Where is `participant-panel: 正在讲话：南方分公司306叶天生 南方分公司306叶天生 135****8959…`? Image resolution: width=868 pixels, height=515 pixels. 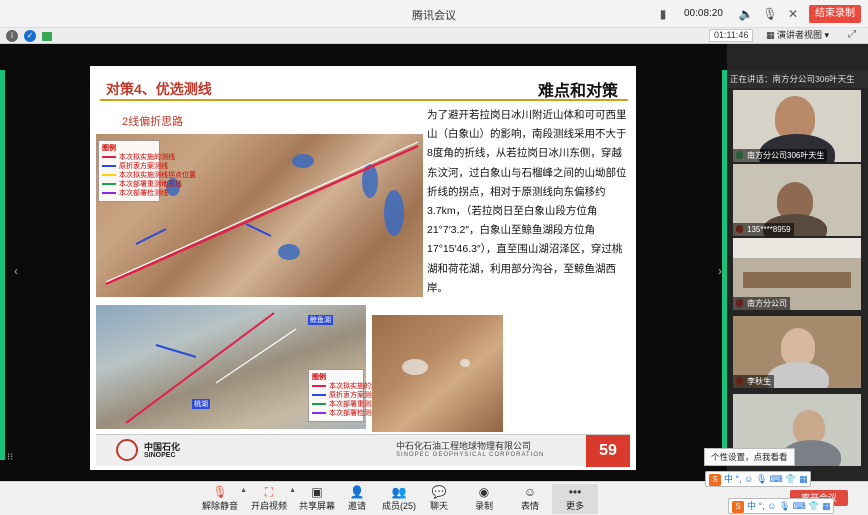 participant-panel: 正在讲话：南方分公司306叶天生 南方分公司306叶天生 135****8959… is located at coordinates (797, 262).